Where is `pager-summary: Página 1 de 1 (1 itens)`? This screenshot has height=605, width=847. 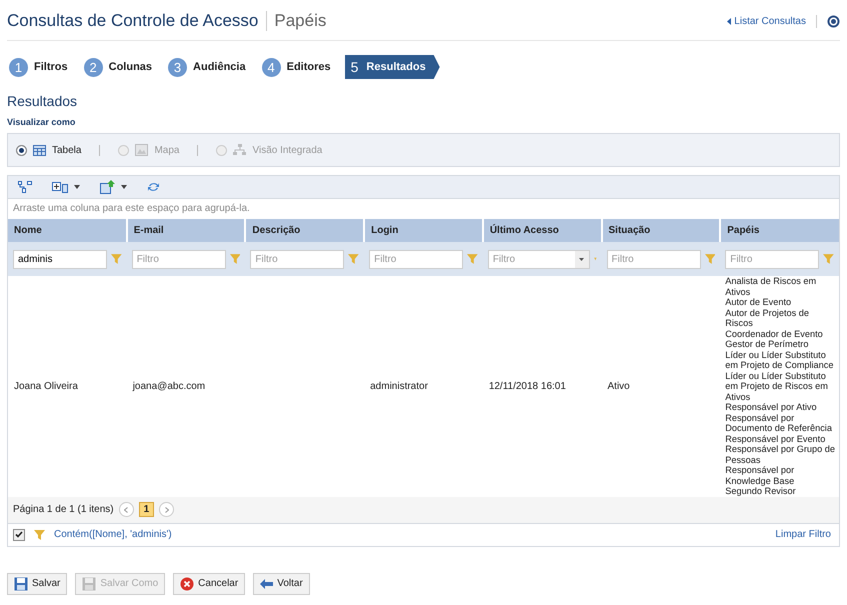
pager-summary: Página 1 de 1 (1 itens) is located at coordinates (63, 509).